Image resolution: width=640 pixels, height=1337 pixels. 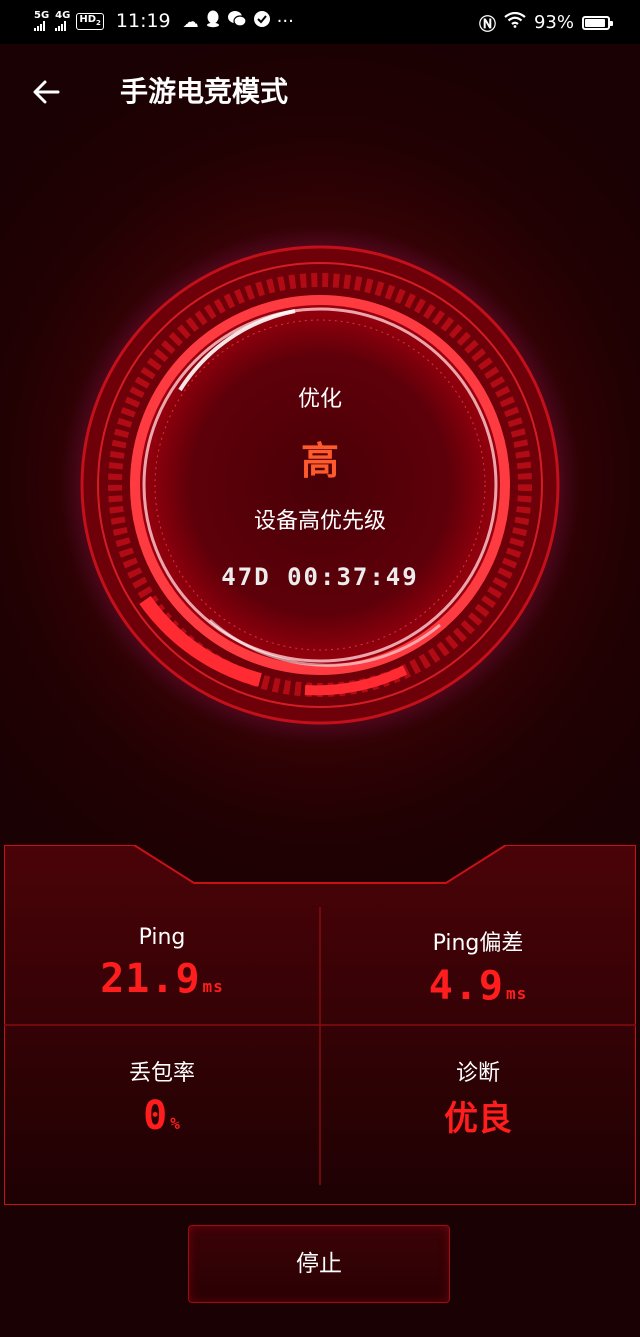 What do you see at coordinates (156, 1116) in the screenshot?
I see `packet-loss-number: 0` at bounding box center [156, 1116].